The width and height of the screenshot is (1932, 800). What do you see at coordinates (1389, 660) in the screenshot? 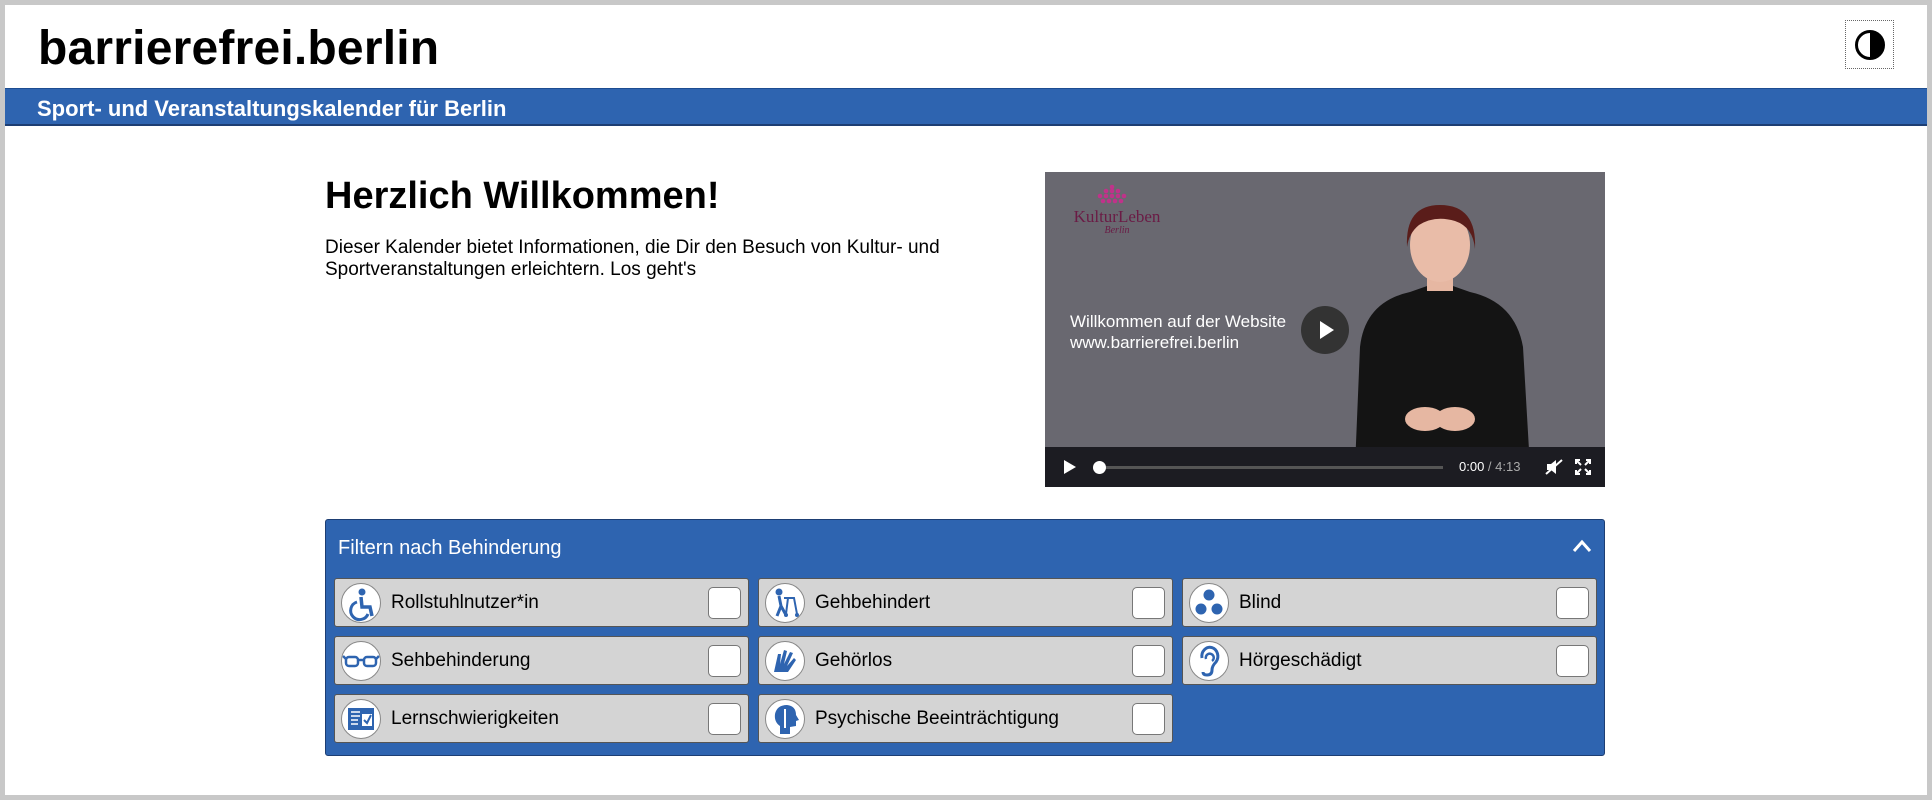
I see `filter-item-hoergeschaedigt: Hörgeschädigt` at bounding box center [1389, 660].